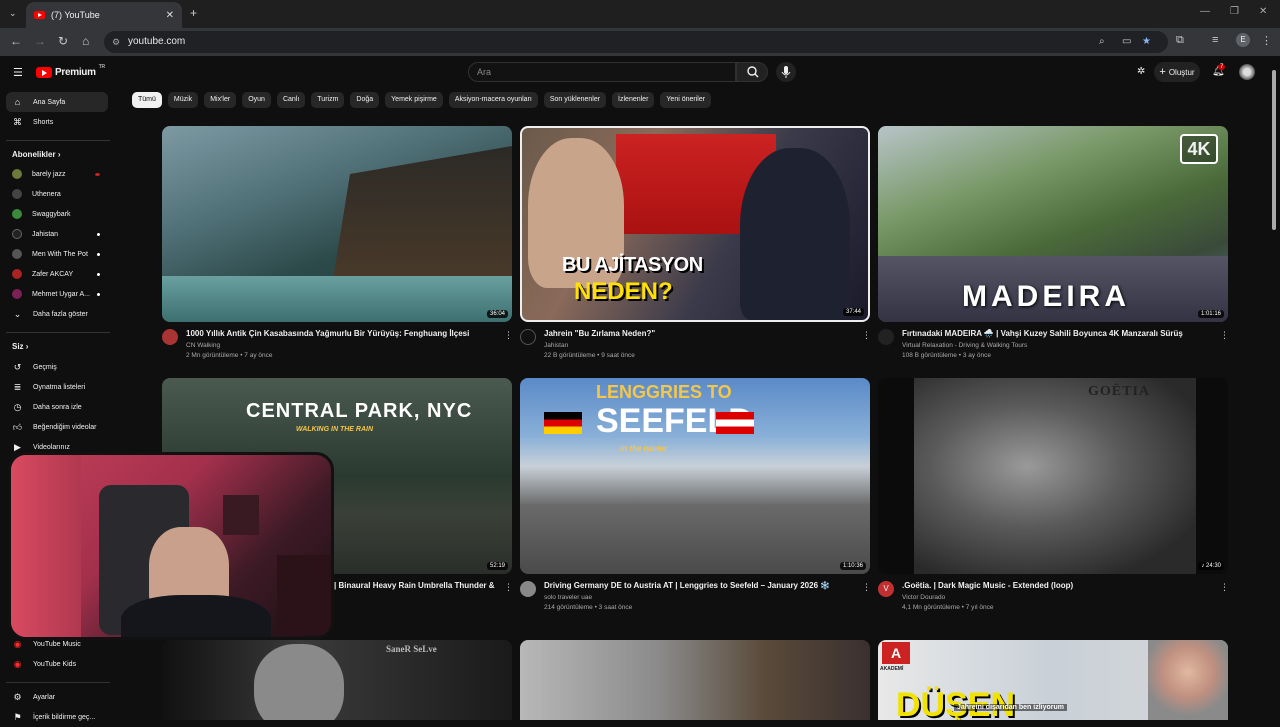 This screenshot has width=1280, height=727. I want to click on video-thumbnail: SaneR SeLve, so click(337, 680).